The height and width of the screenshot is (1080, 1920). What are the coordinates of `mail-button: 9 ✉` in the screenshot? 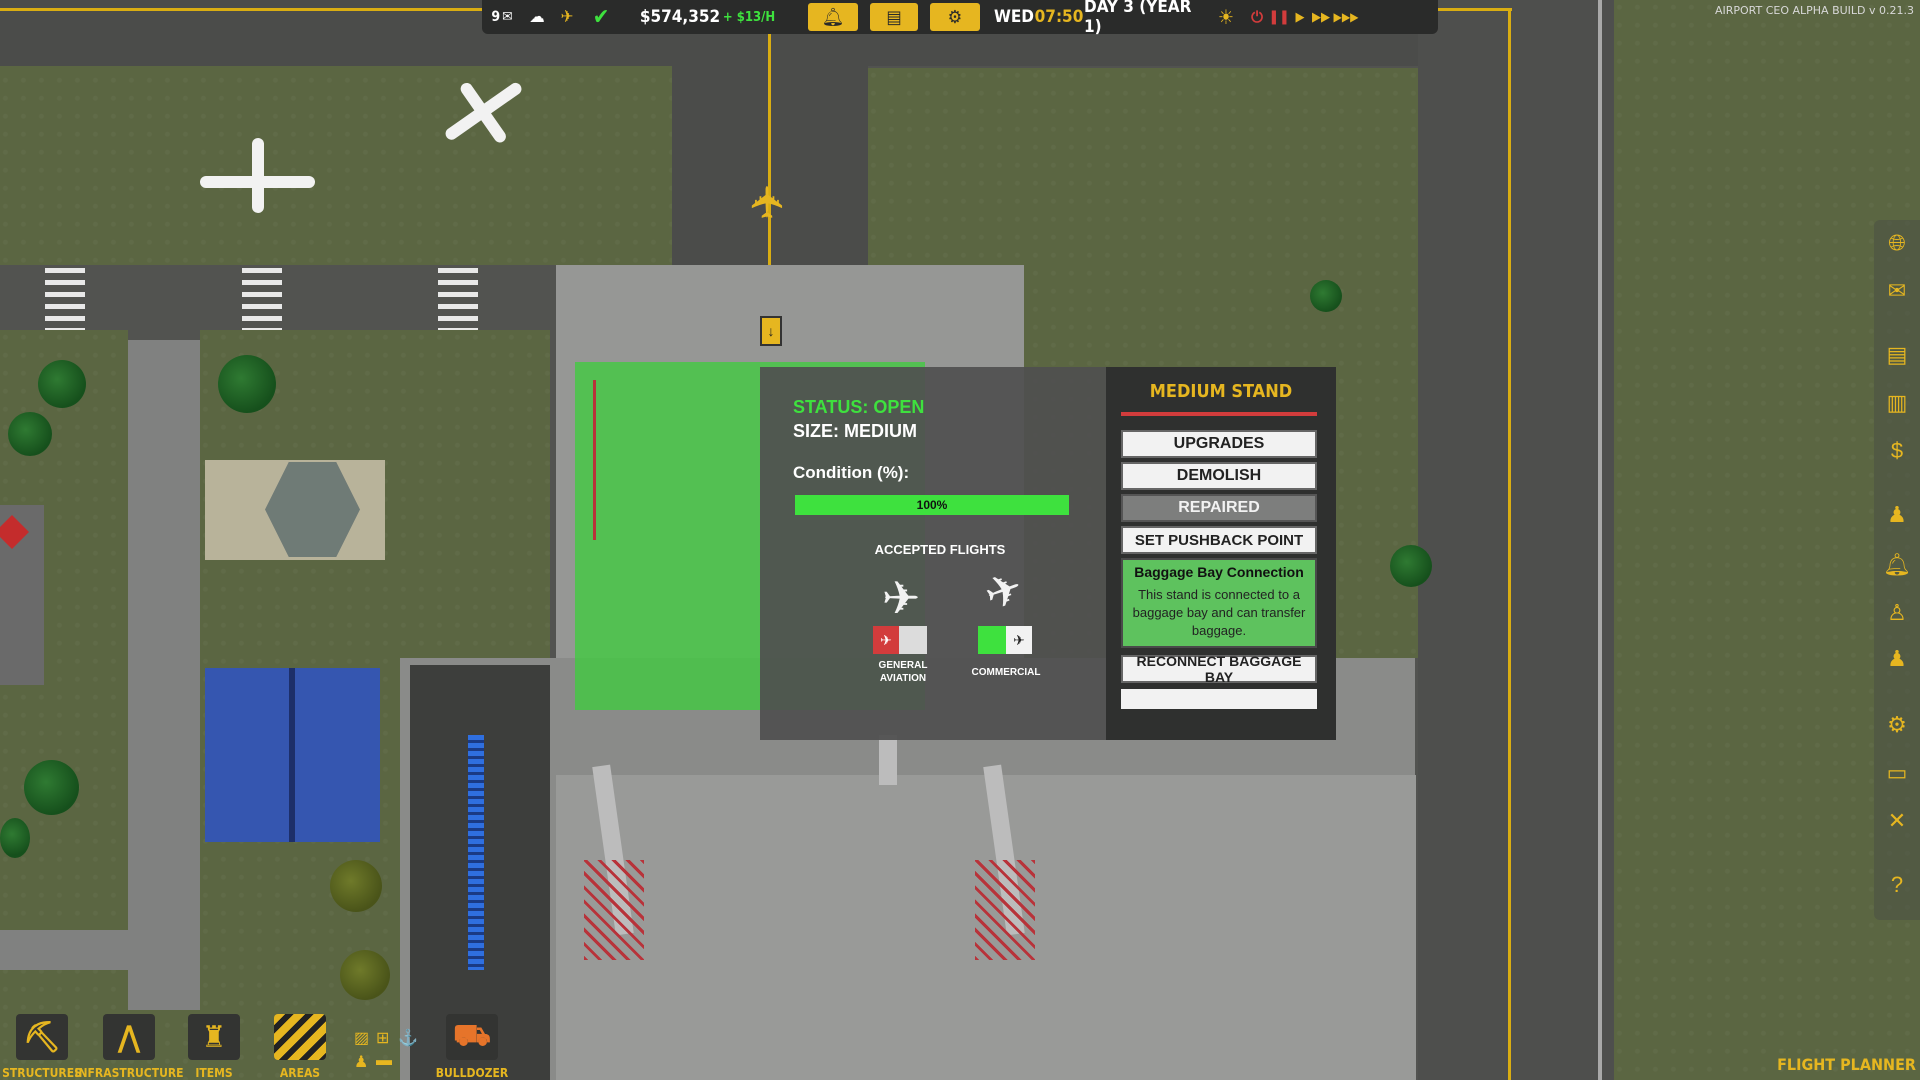 It's located at (502, 17).